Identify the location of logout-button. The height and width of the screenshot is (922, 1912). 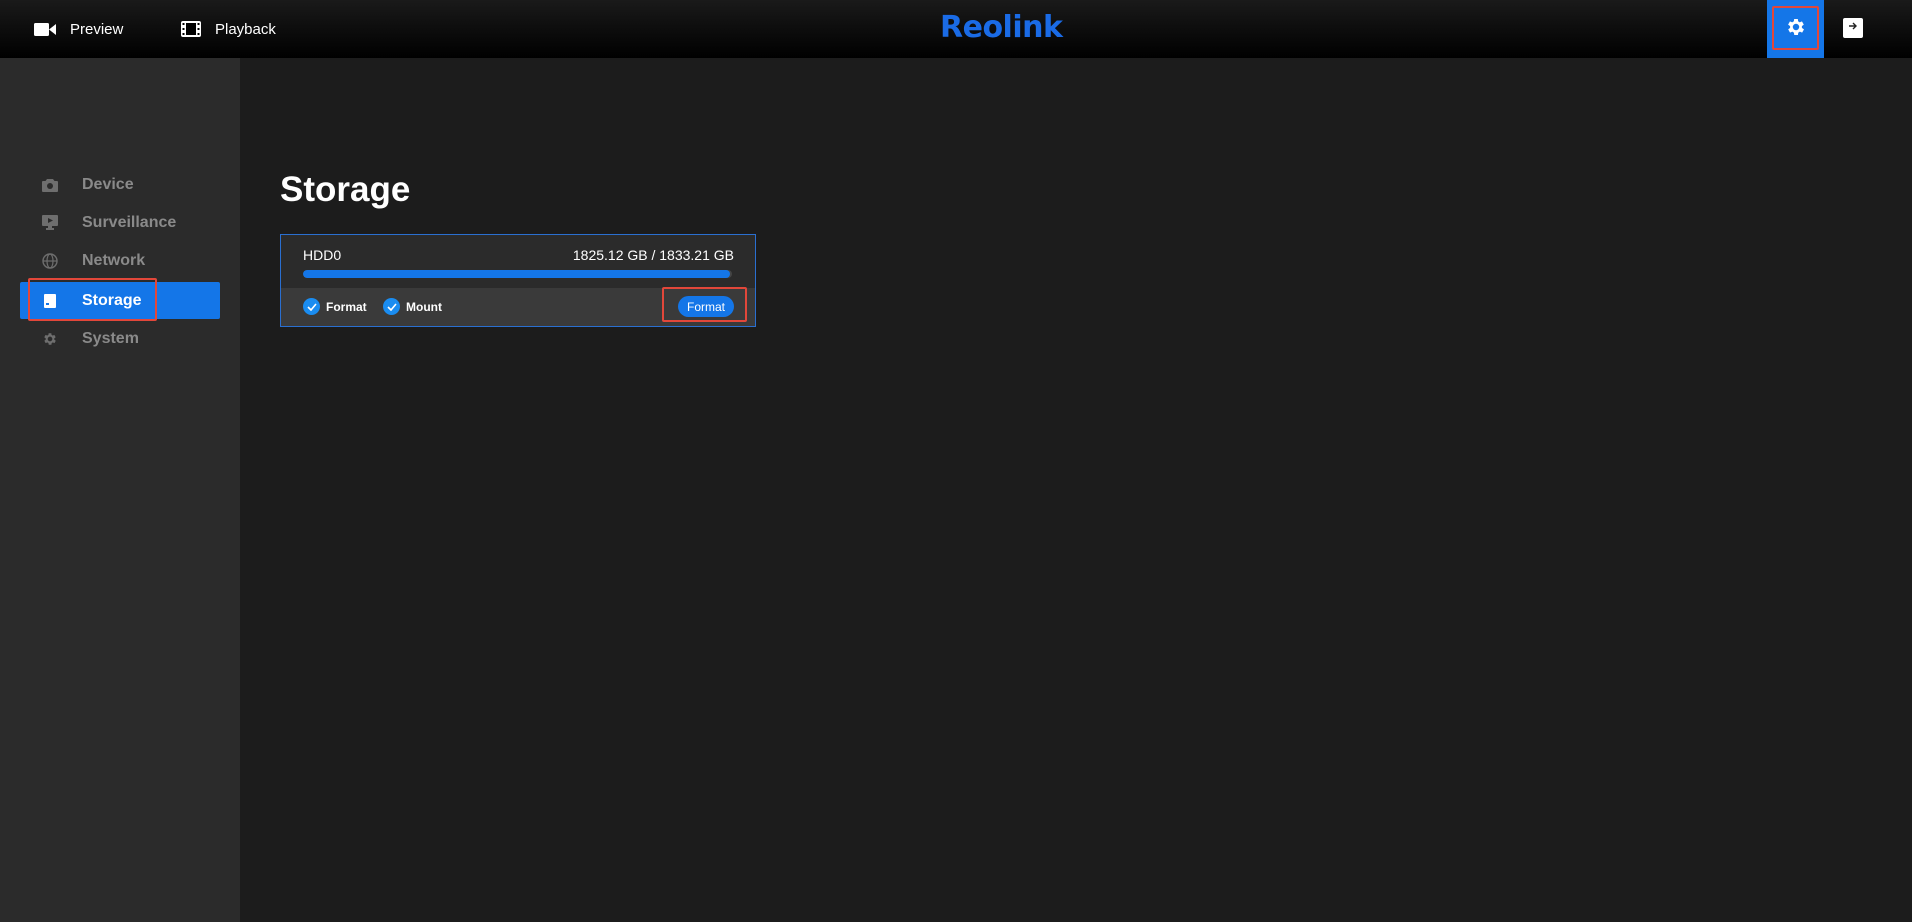
(1853, 28).